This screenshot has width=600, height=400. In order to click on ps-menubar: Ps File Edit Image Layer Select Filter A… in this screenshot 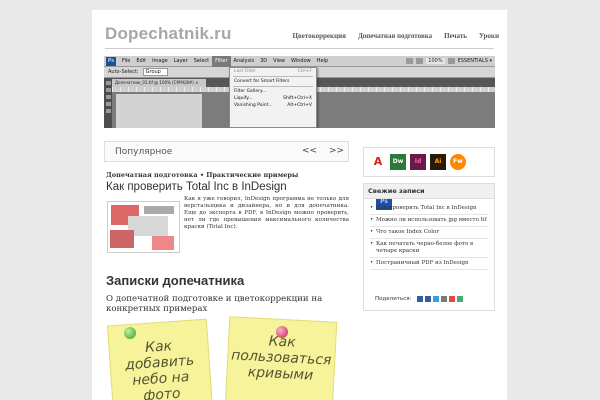, I will do `click(299, 61)`.